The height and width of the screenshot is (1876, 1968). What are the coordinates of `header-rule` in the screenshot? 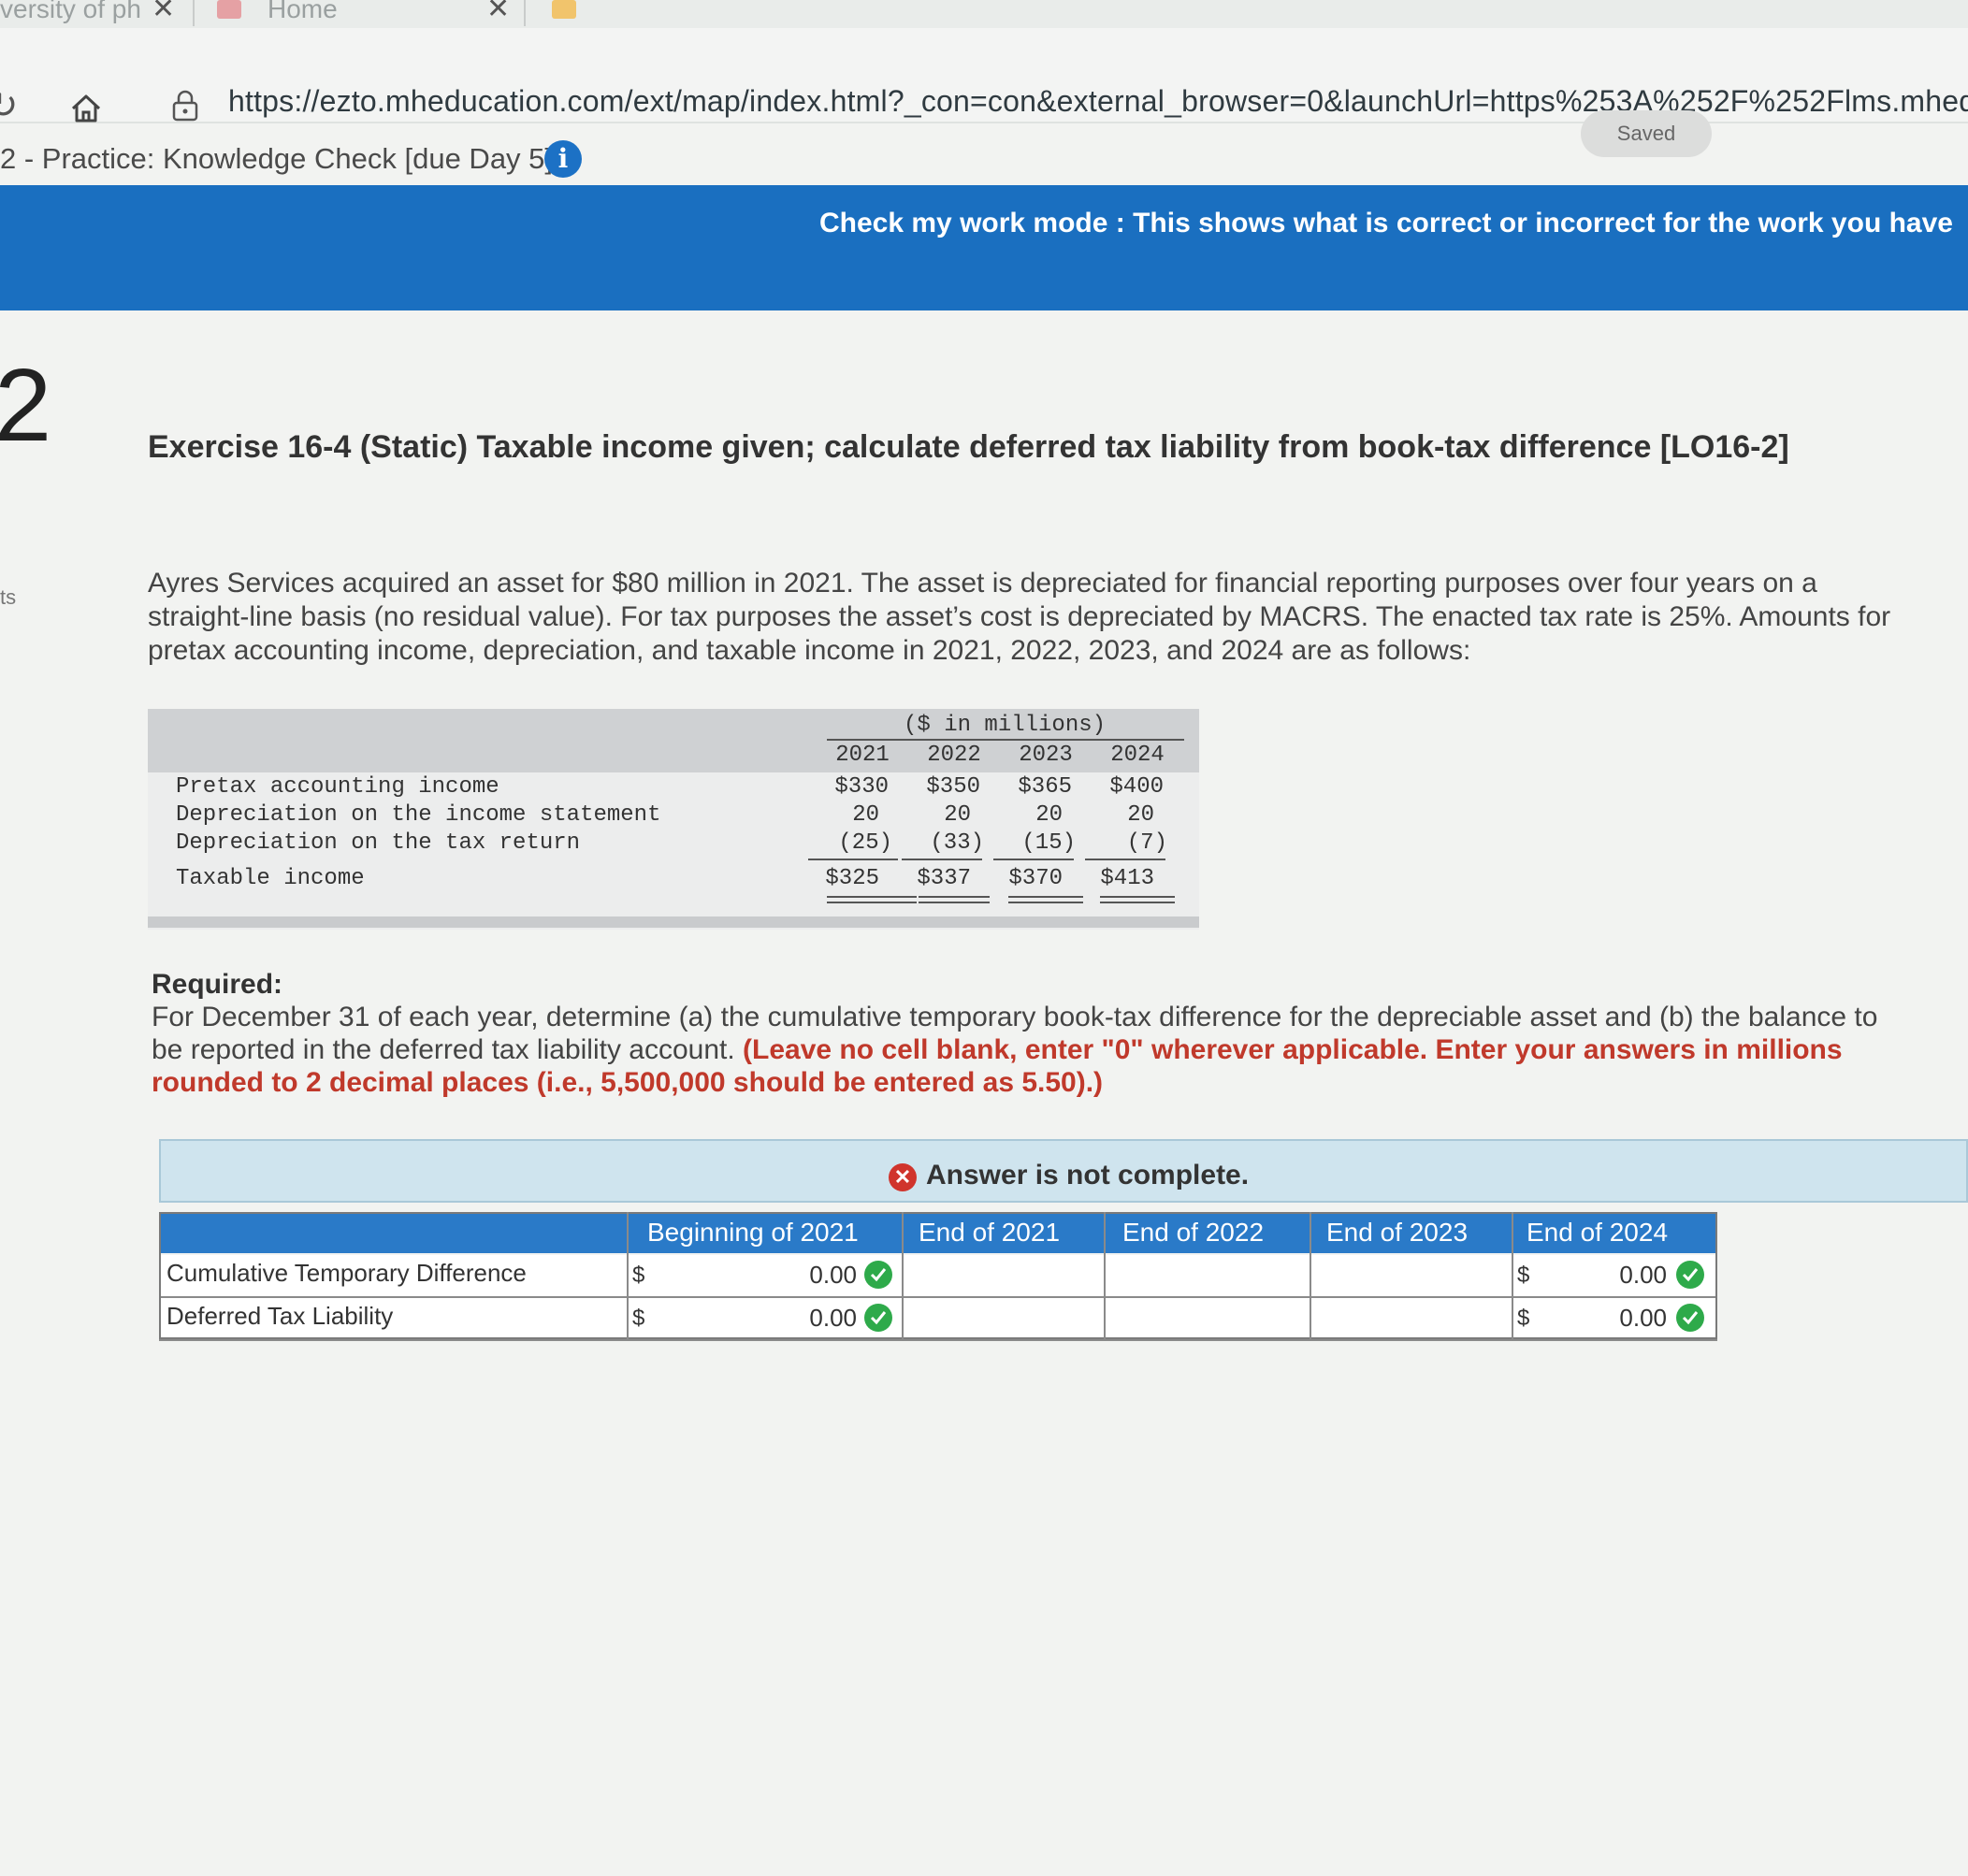 It's located at (1005, 740).